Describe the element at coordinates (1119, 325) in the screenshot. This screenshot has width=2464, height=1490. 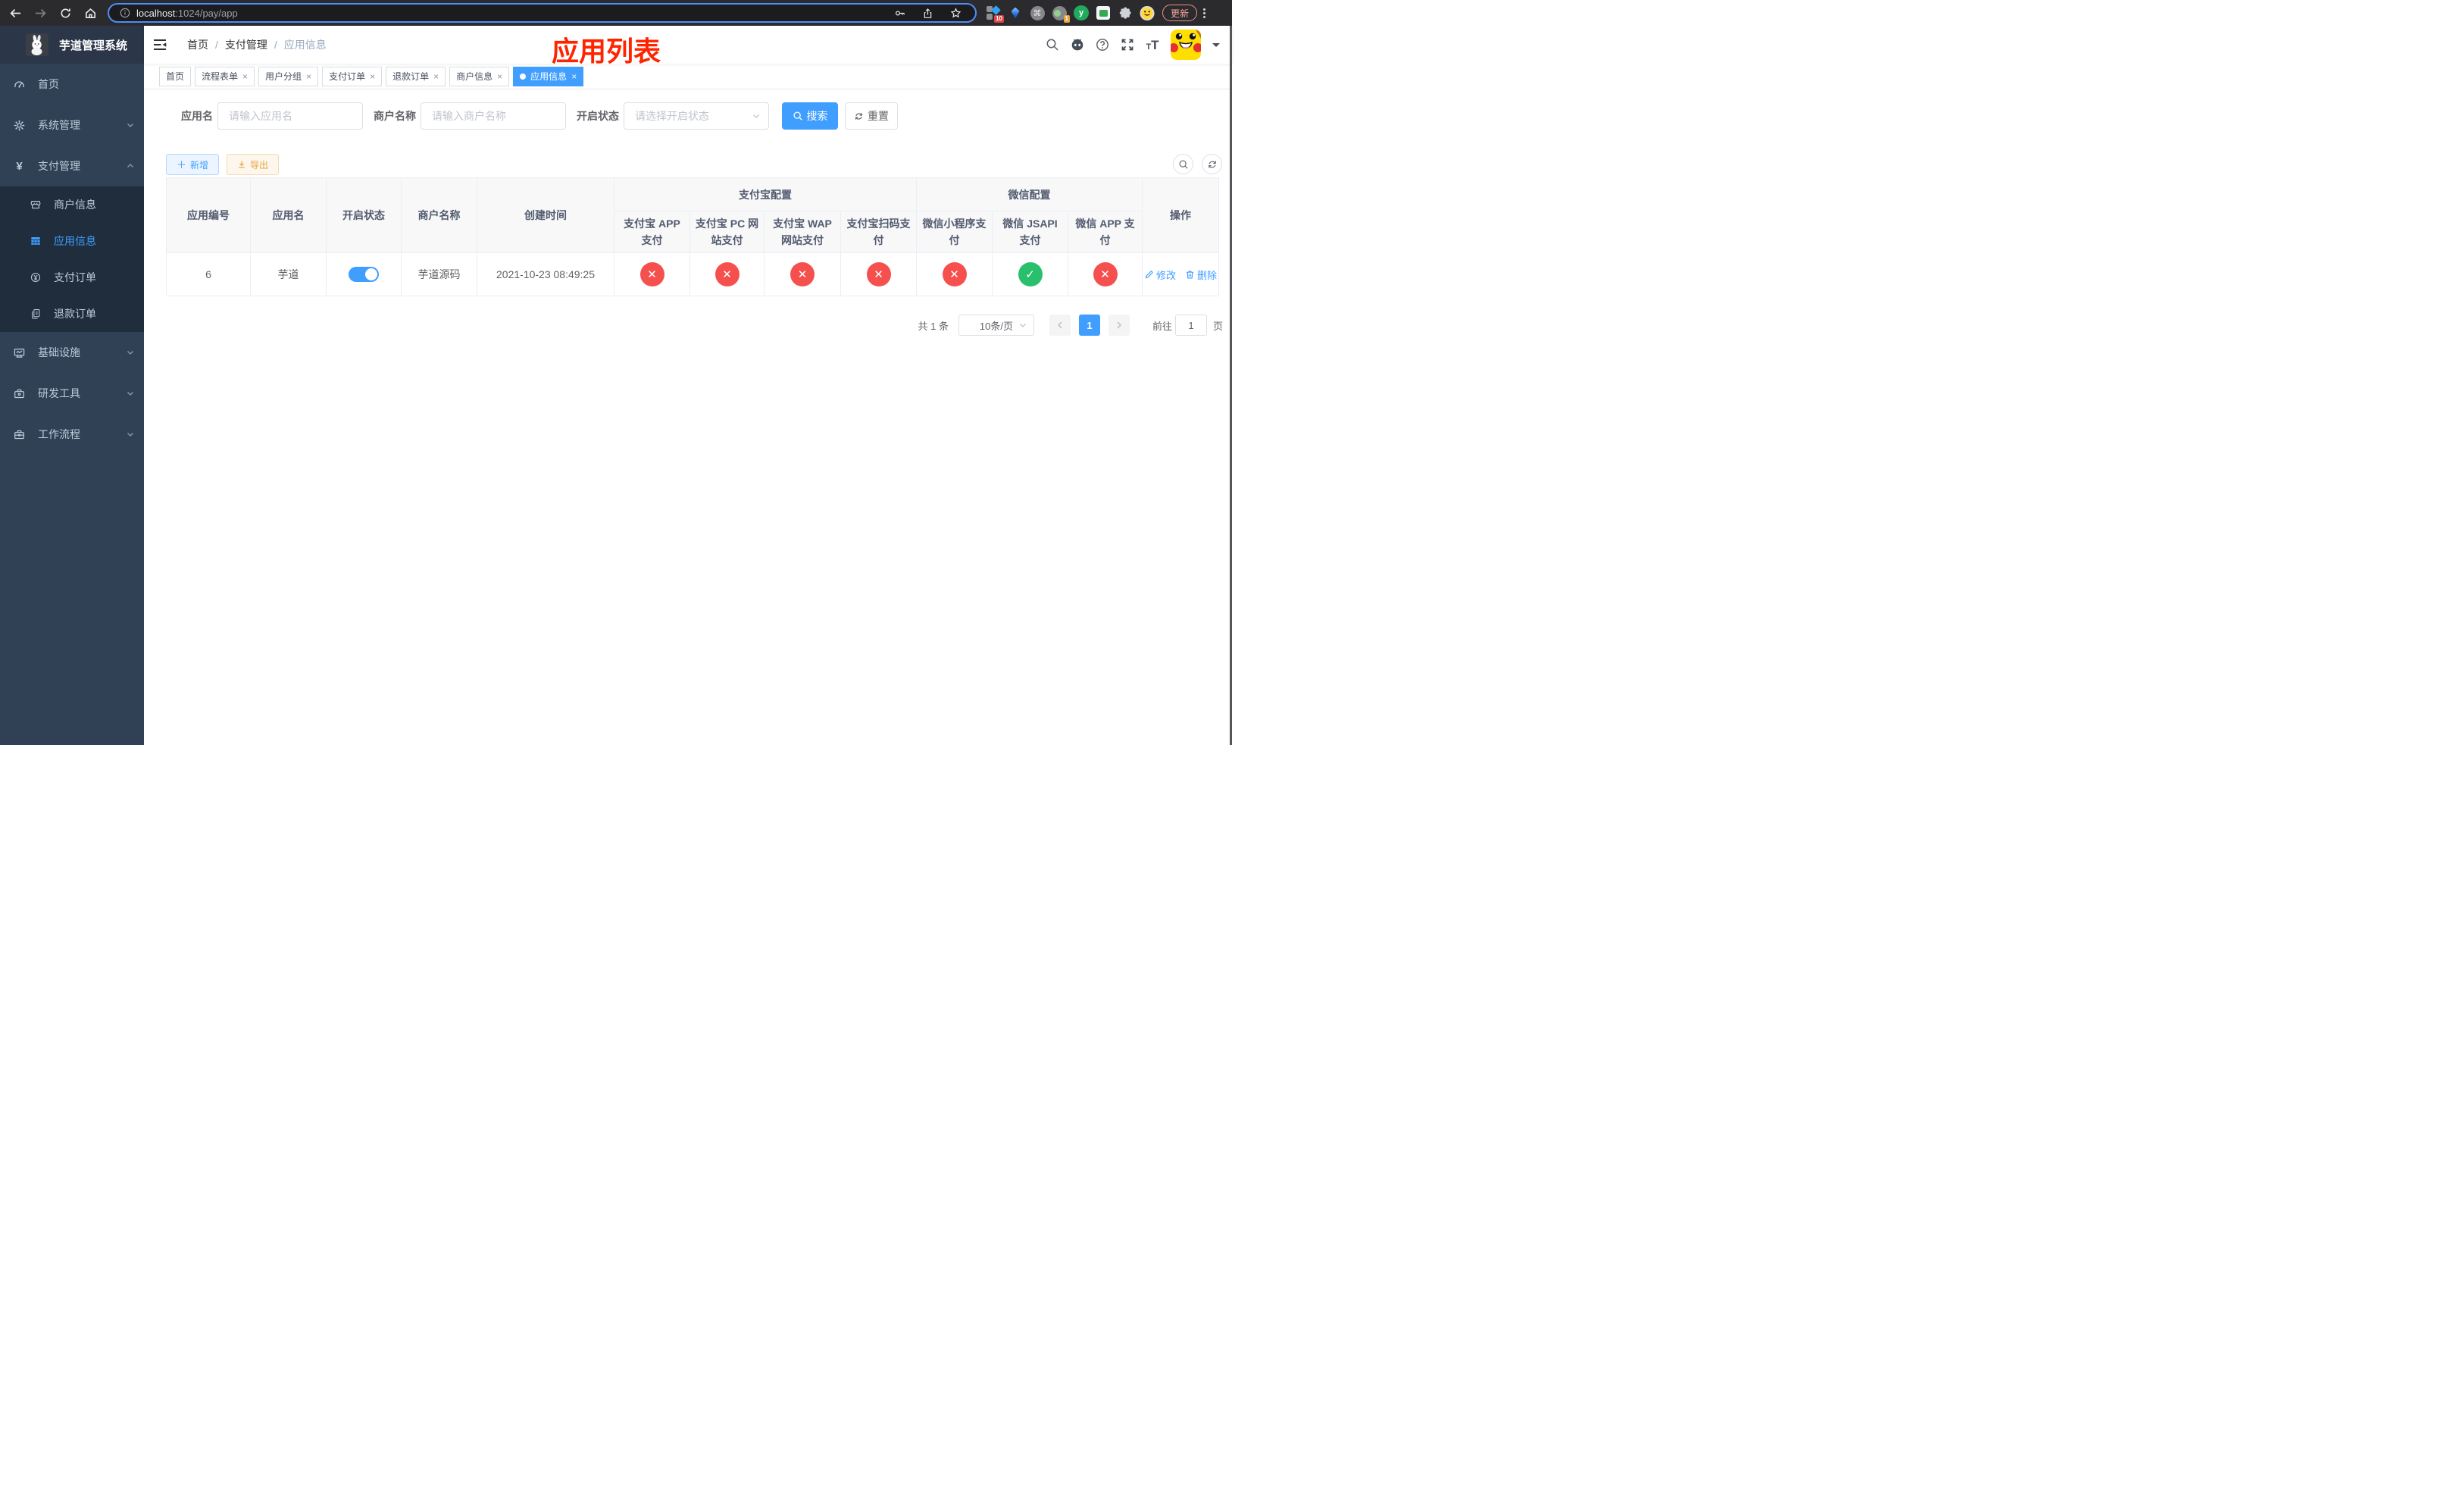
I see `next-page-button` at that location.